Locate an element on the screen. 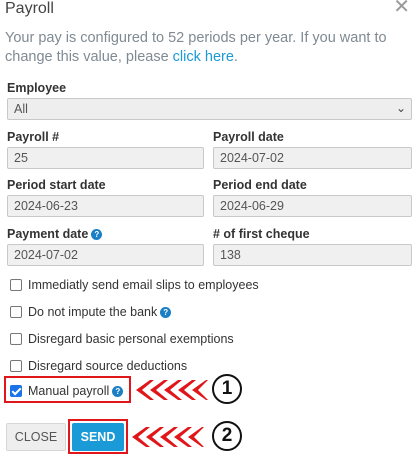  disregard-source-deductions-option: Disregard source deductions is located at coordinates (98, 366).